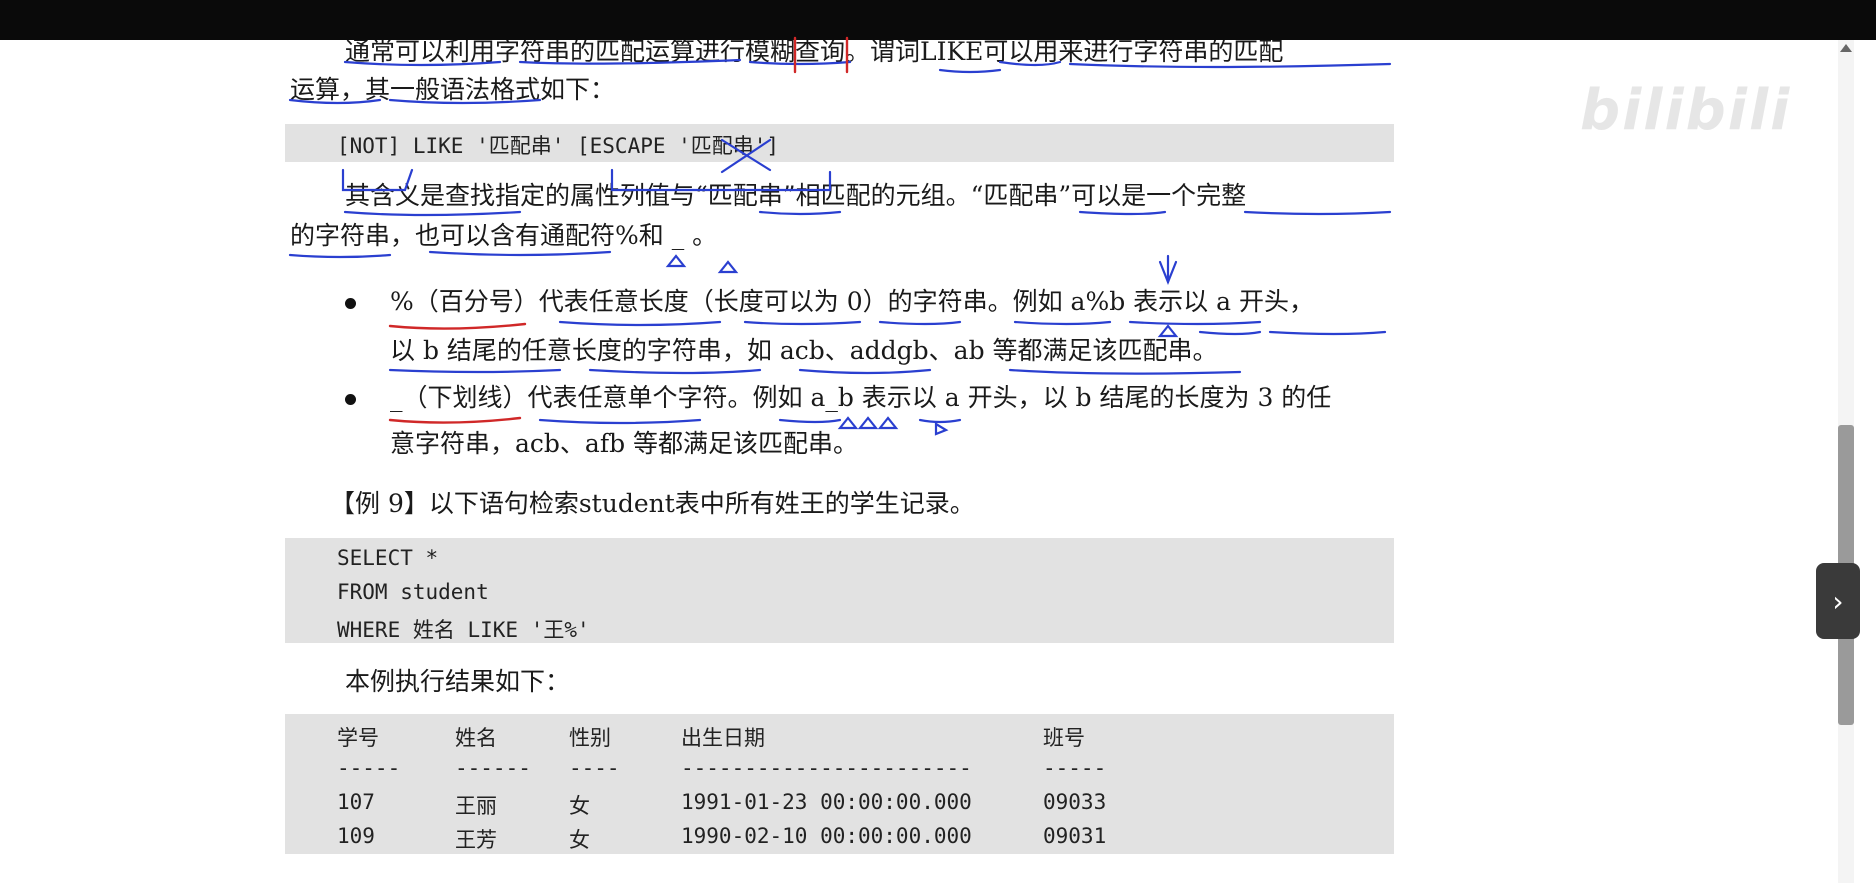 Image resolution: width=1876 pixels, height=883 pixels. What do you see at coordinates (1846, 48) in the screenshot?
I see `scroll-up-arrow-icon` at bounding box center [1846, 48].